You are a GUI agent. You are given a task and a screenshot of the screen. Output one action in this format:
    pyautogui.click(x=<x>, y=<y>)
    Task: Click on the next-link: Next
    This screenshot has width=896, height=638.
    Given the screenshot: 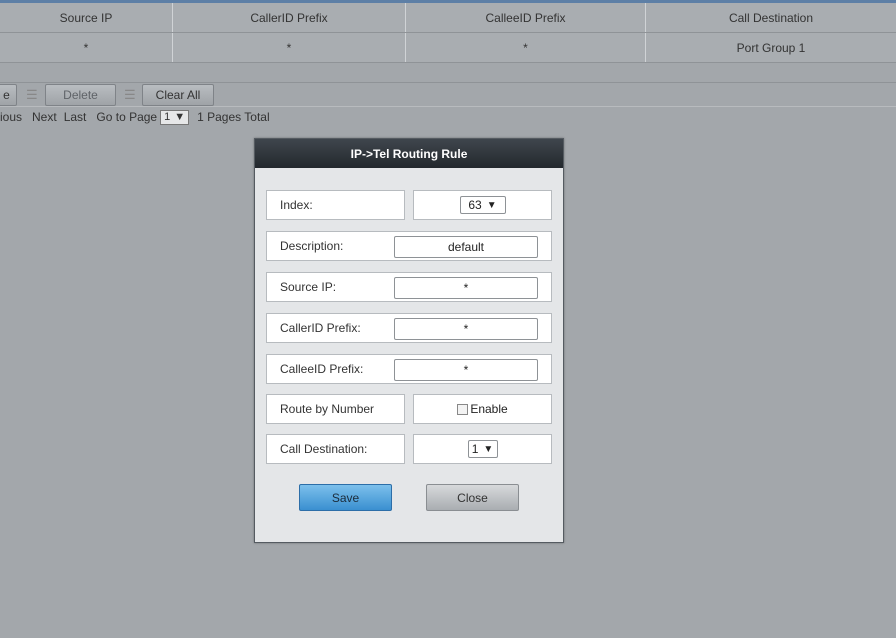 What is the action you would take?
    pyautogui.click(x=44, y=117)
    